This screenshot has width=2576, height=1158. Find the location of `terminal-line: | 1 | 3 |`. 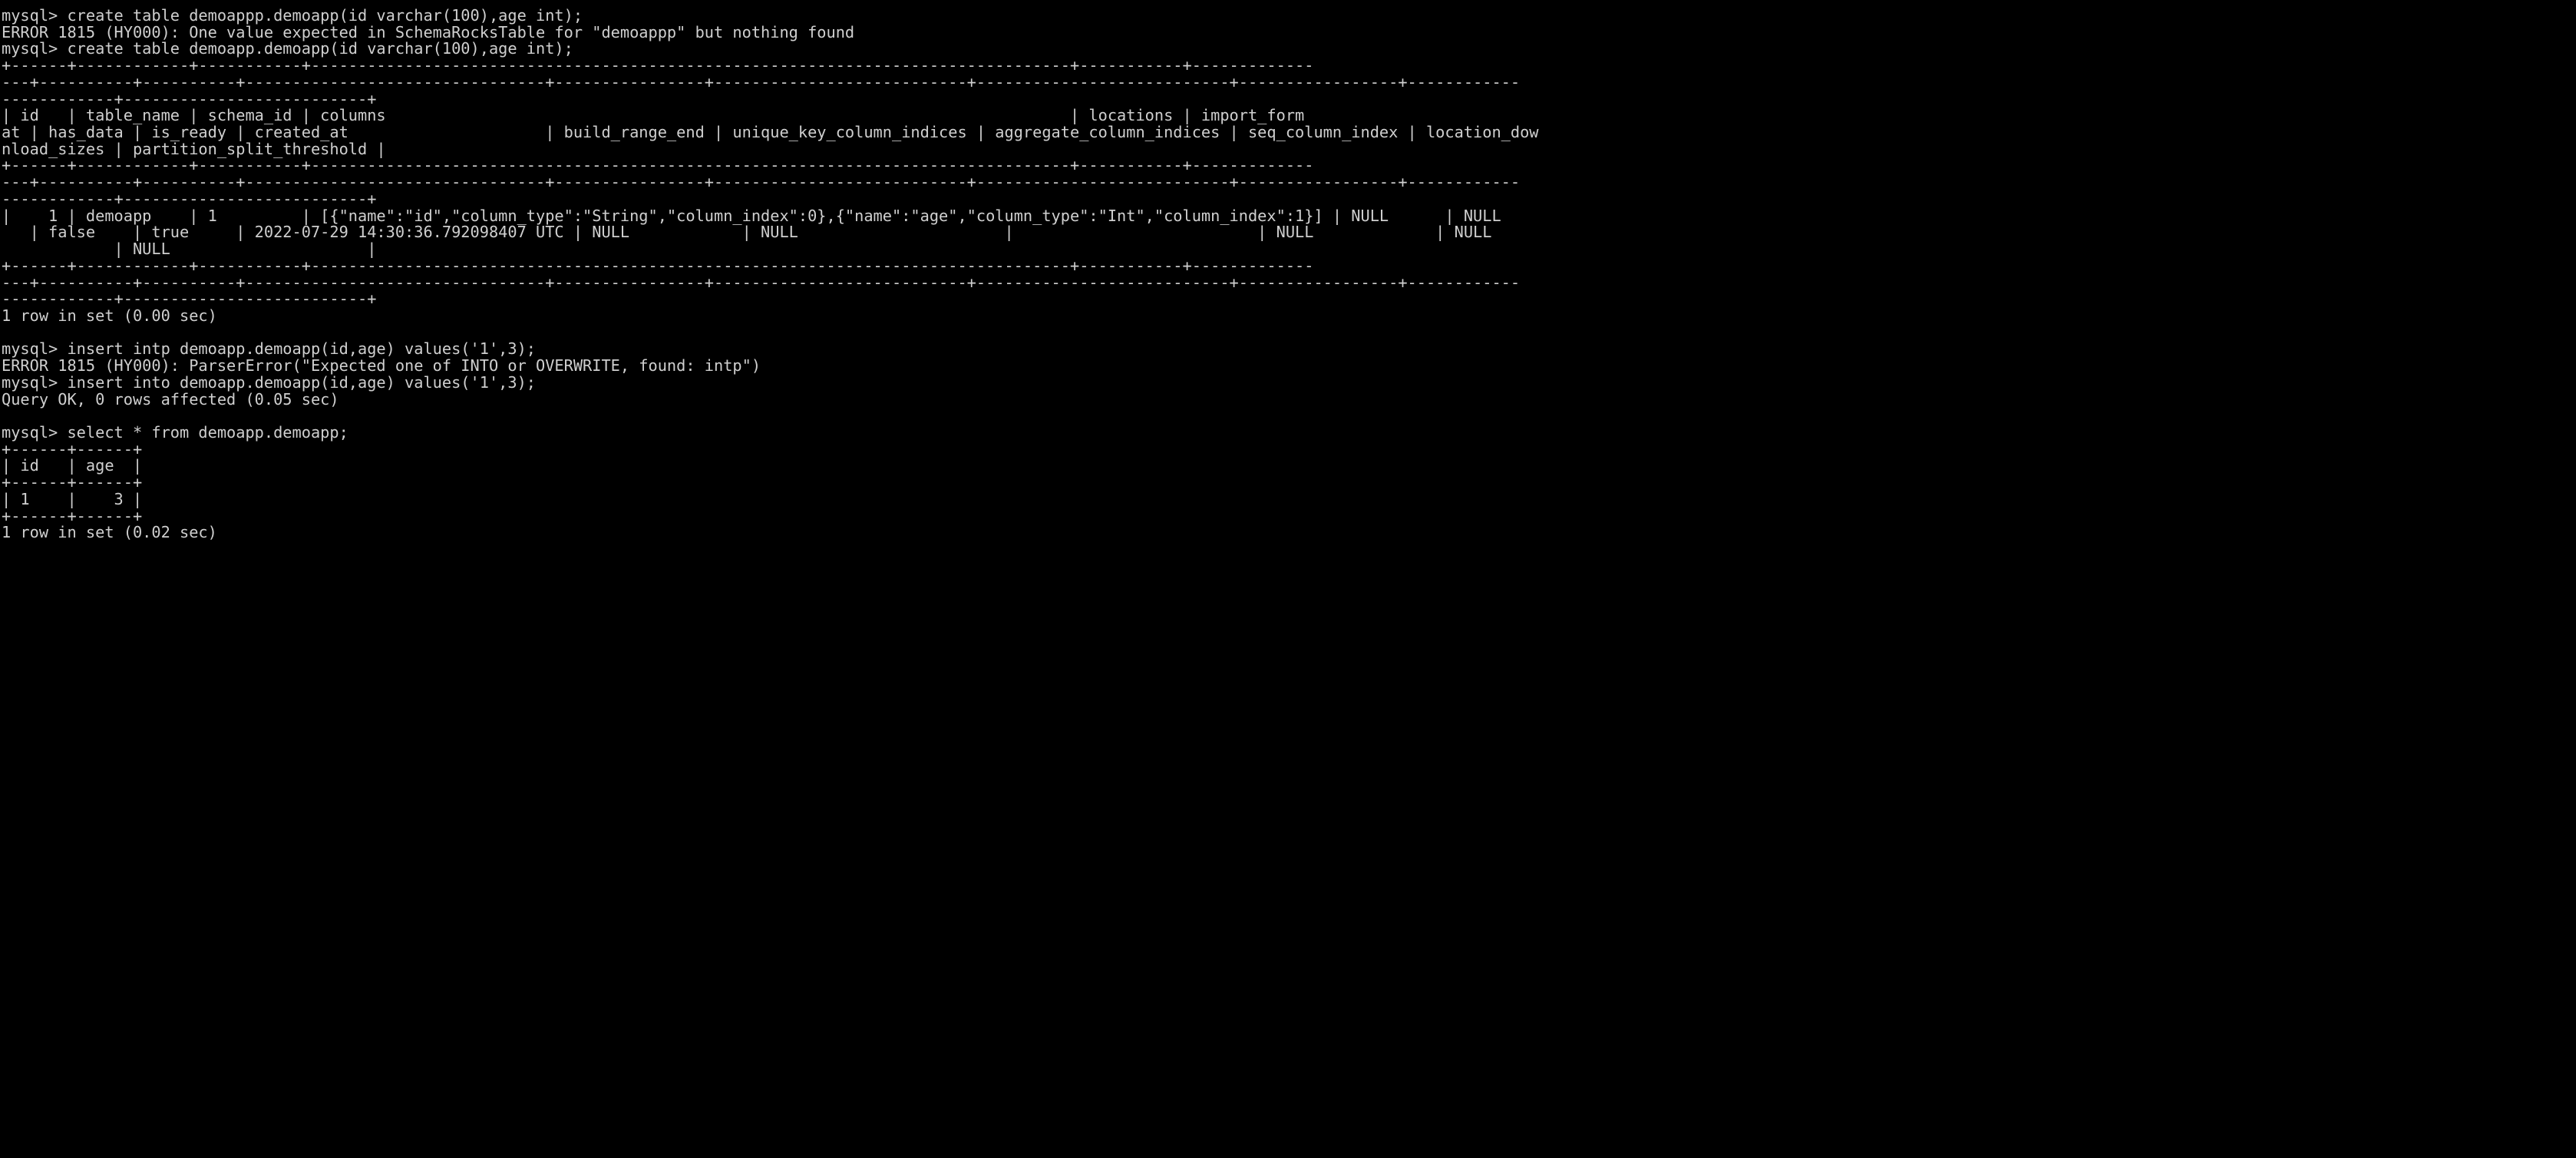

terminal-line: | 1 | 3 | is located at coordinates (72, 499).